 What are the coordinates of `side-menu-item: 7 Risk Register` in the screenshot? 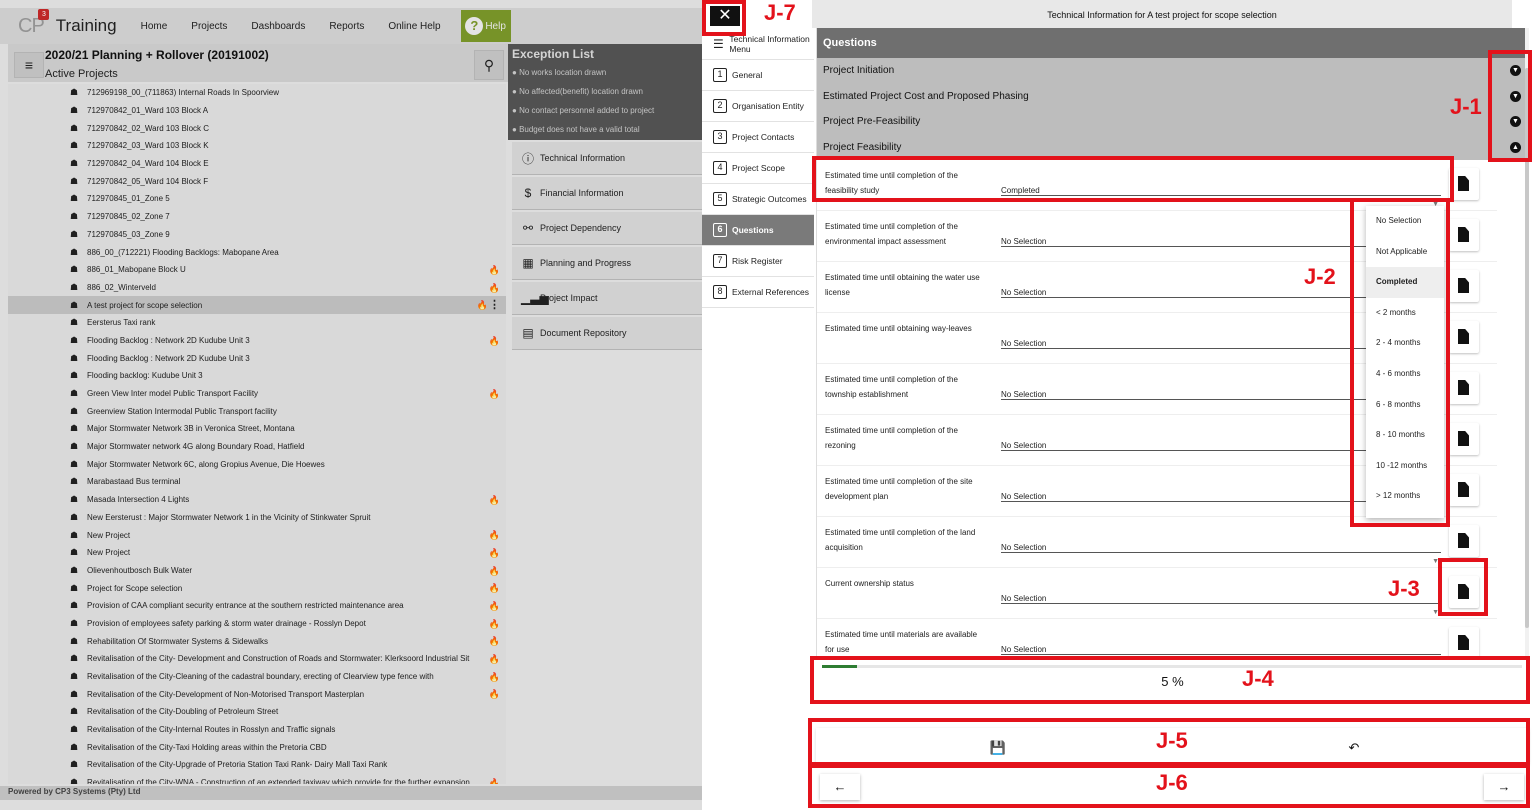 It's located at (758, 261).